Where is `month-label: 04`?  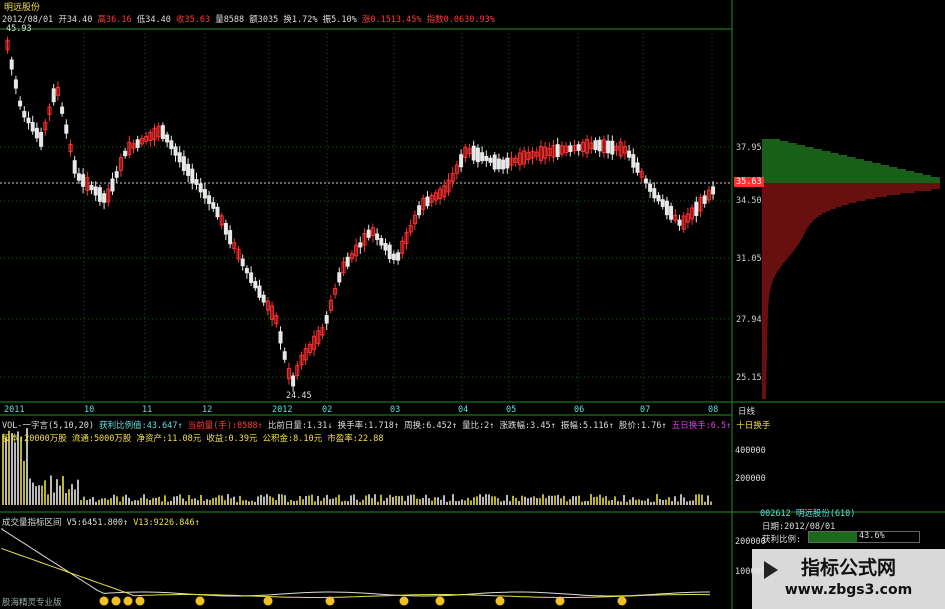 month-label: 04 is located at coordinates (463, 410).